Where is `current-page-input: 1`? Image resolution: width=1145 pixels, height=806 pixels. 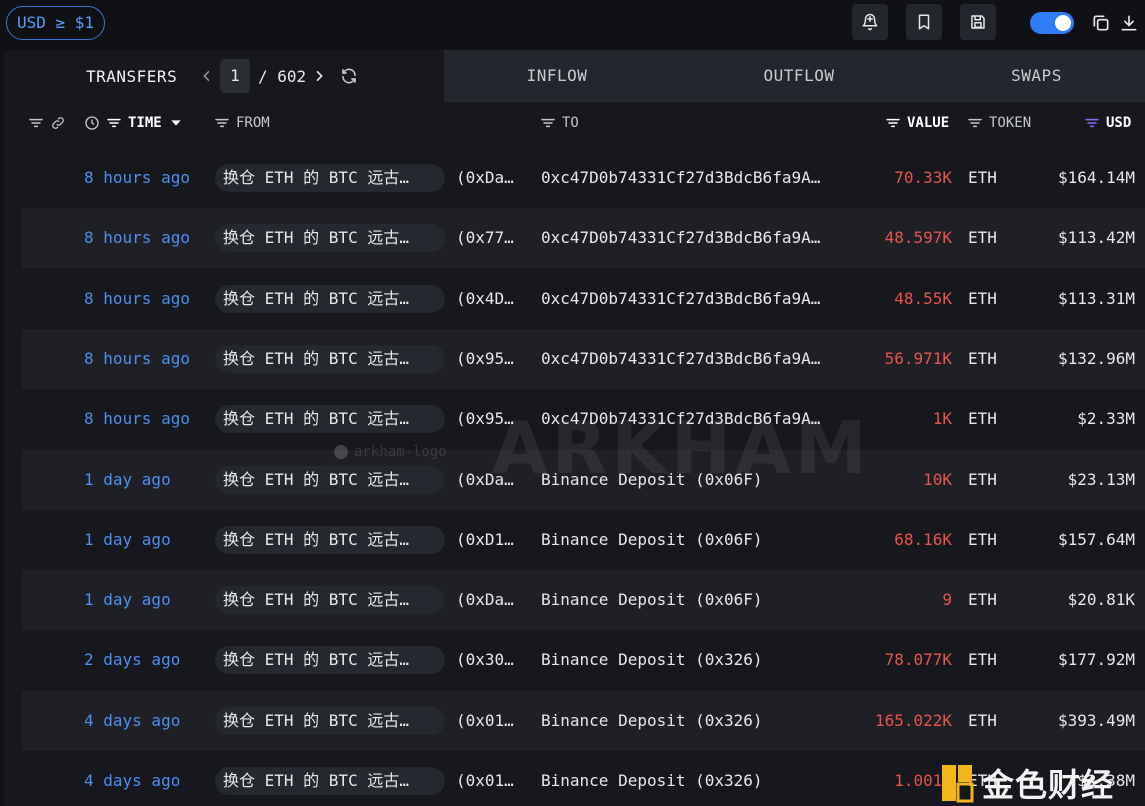 current-page-input: 1 is located at coordinates (235, 76).